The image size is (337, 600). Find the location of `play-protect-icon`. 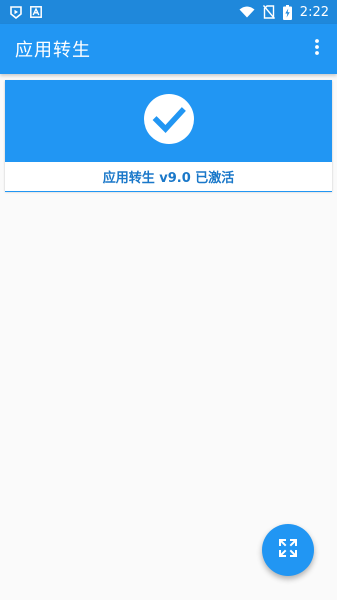

play-protect-icon is located at coordinates (16, 12).